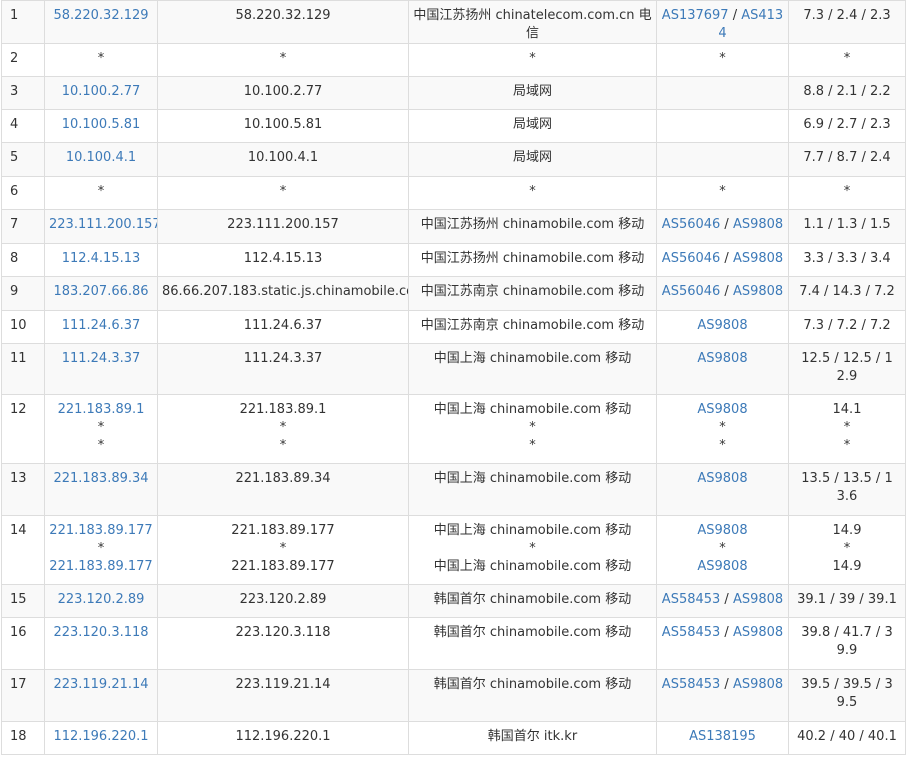 This screenshot has height=770, width=906. I want to click on hostname: 221.183.89.177, so click(283, 566).